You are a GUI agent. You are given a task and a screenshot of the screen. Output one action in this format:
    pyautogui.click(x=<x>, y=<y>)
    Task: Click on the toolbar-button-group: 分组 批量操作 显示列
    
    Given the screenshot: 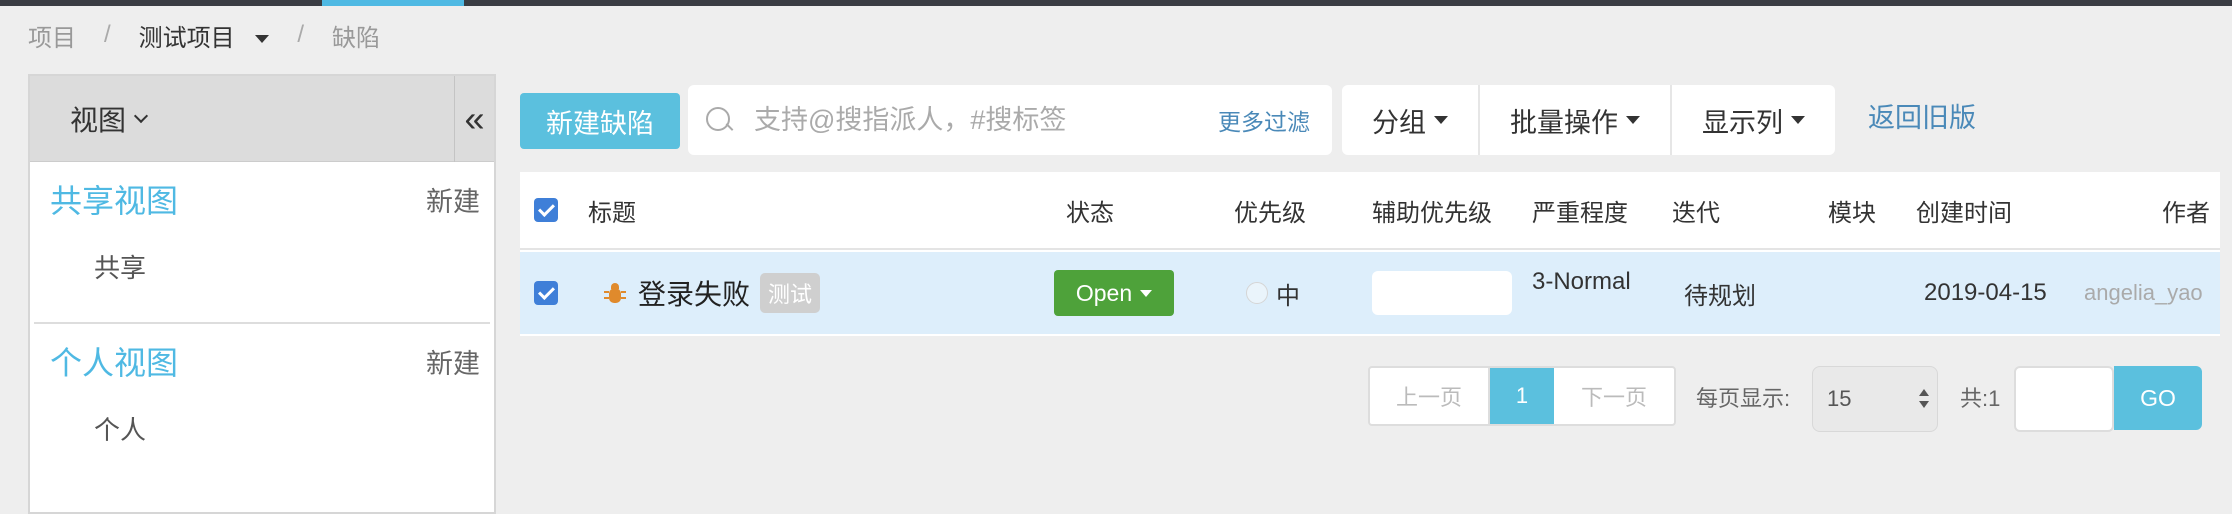 What is the action you would take?
    pyautogui.click(x=1588, y=120)
    